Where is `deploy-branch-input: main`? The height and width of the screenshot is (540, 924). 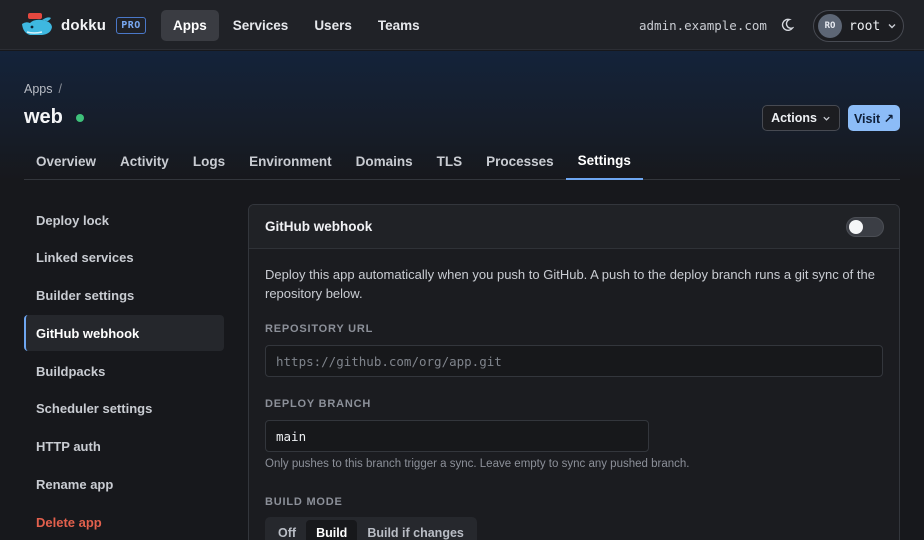 deploy-branch-input: main is located at coordinates (457, 436).